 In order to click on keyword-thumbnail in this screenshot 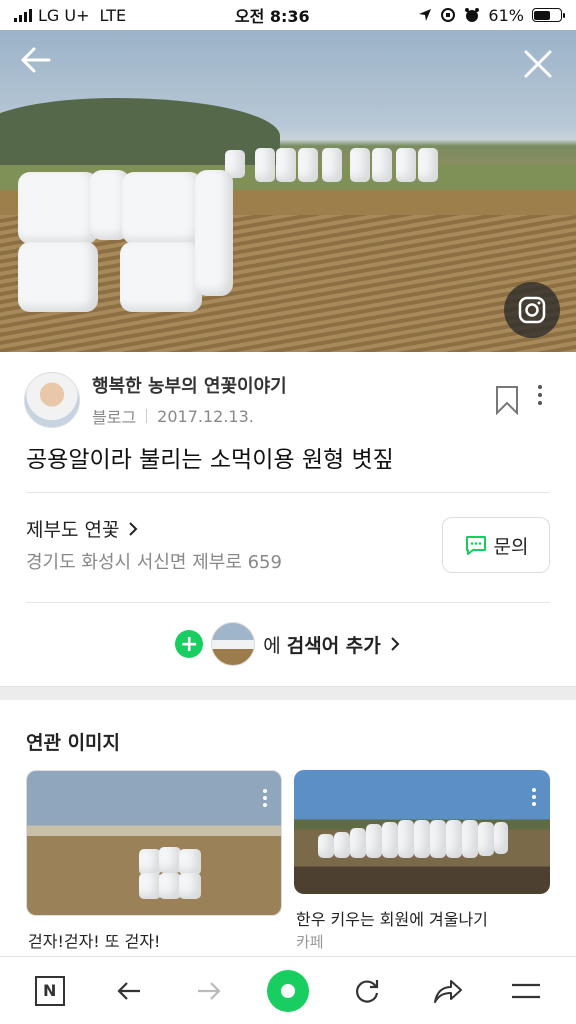, I will do `click(233, 644)`.